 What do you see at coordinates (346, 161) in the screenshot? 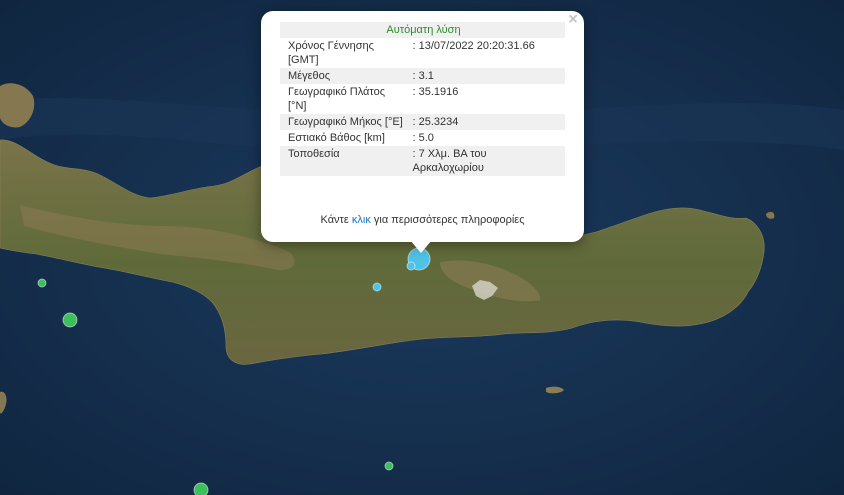
I see `location-label: Τοποθεσία` at bounding box center [346, 161].